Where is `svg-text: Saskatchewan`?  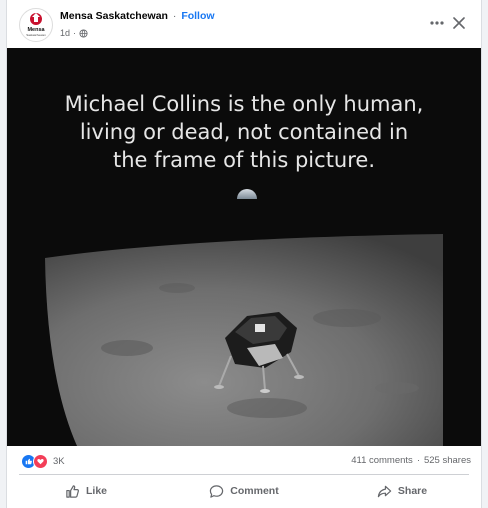 svg-text: Saskatchewan is located at coordinates (36, 35).